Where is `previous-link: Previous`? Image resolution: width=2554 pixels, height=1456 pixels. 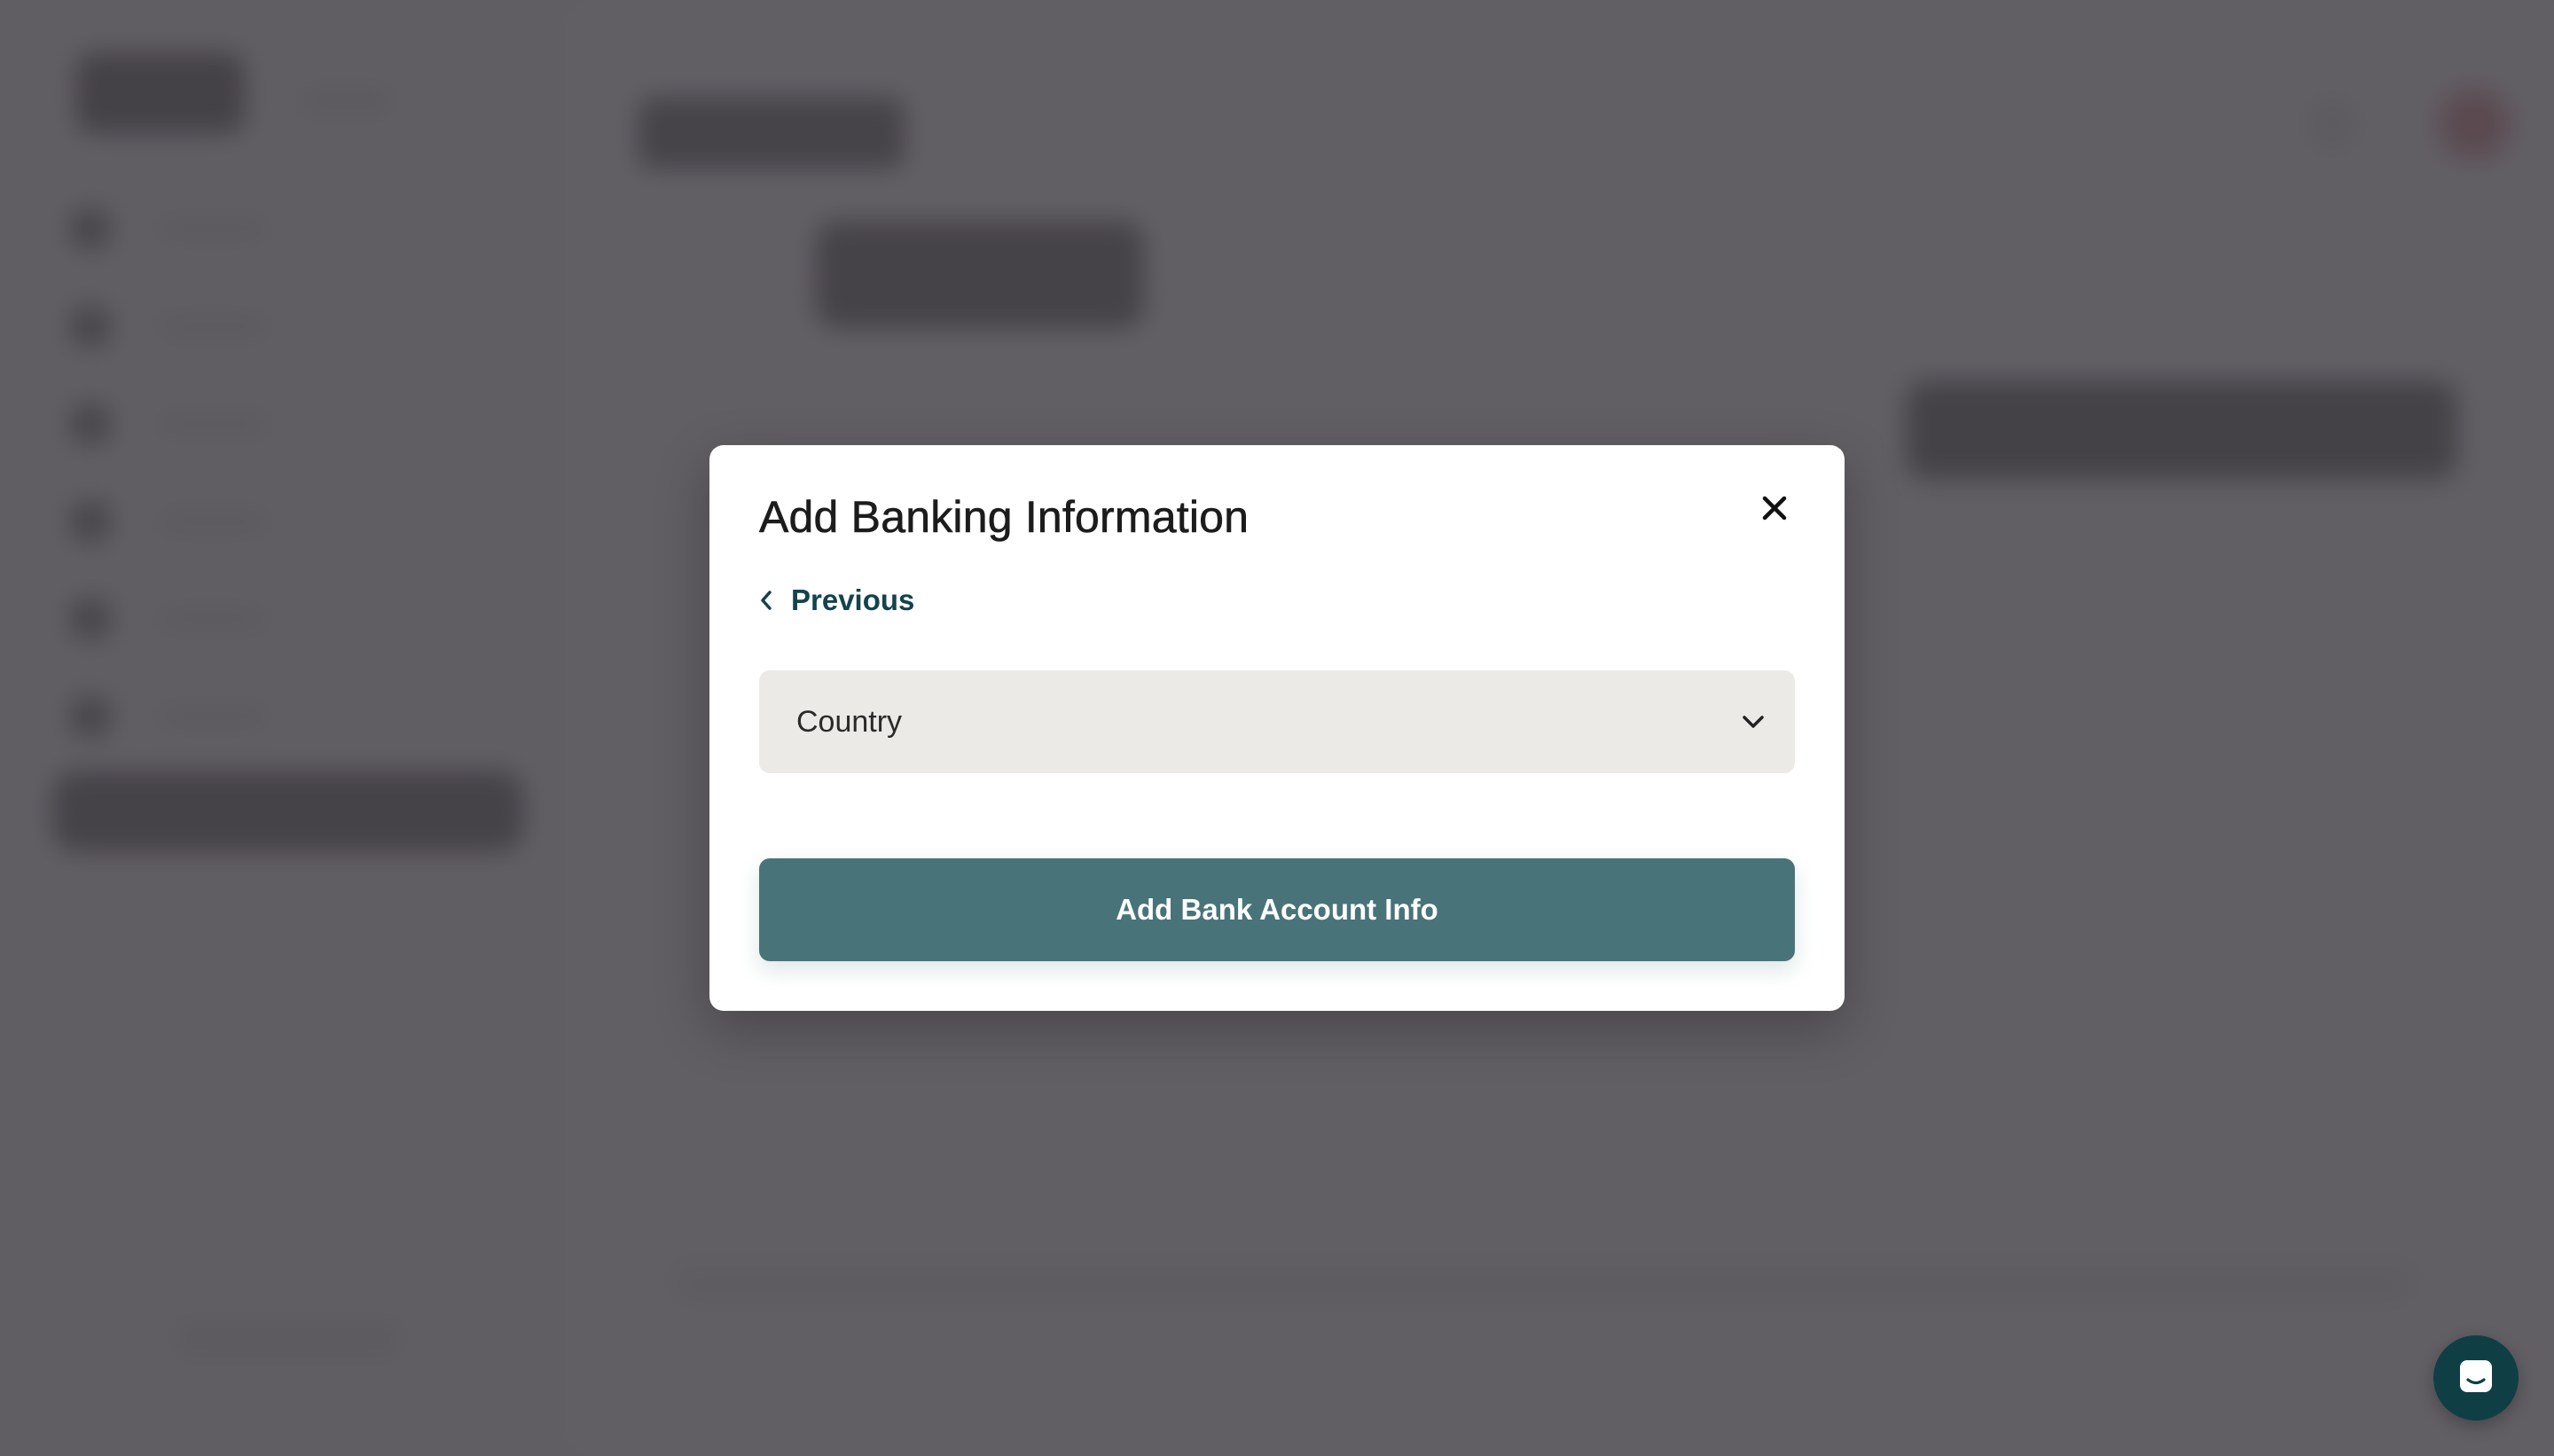 previous-link: Previous is located at coordinates (835, 600).